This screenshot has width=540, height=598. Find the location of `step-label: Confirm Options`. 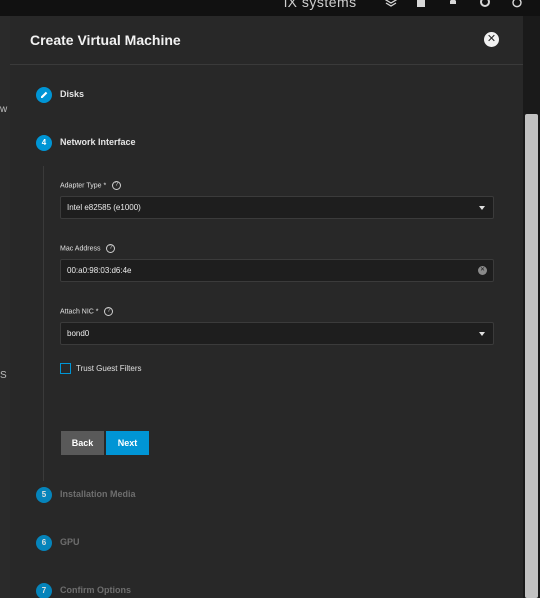

step-label: Confirm Options is located at coordinates (95, 590).